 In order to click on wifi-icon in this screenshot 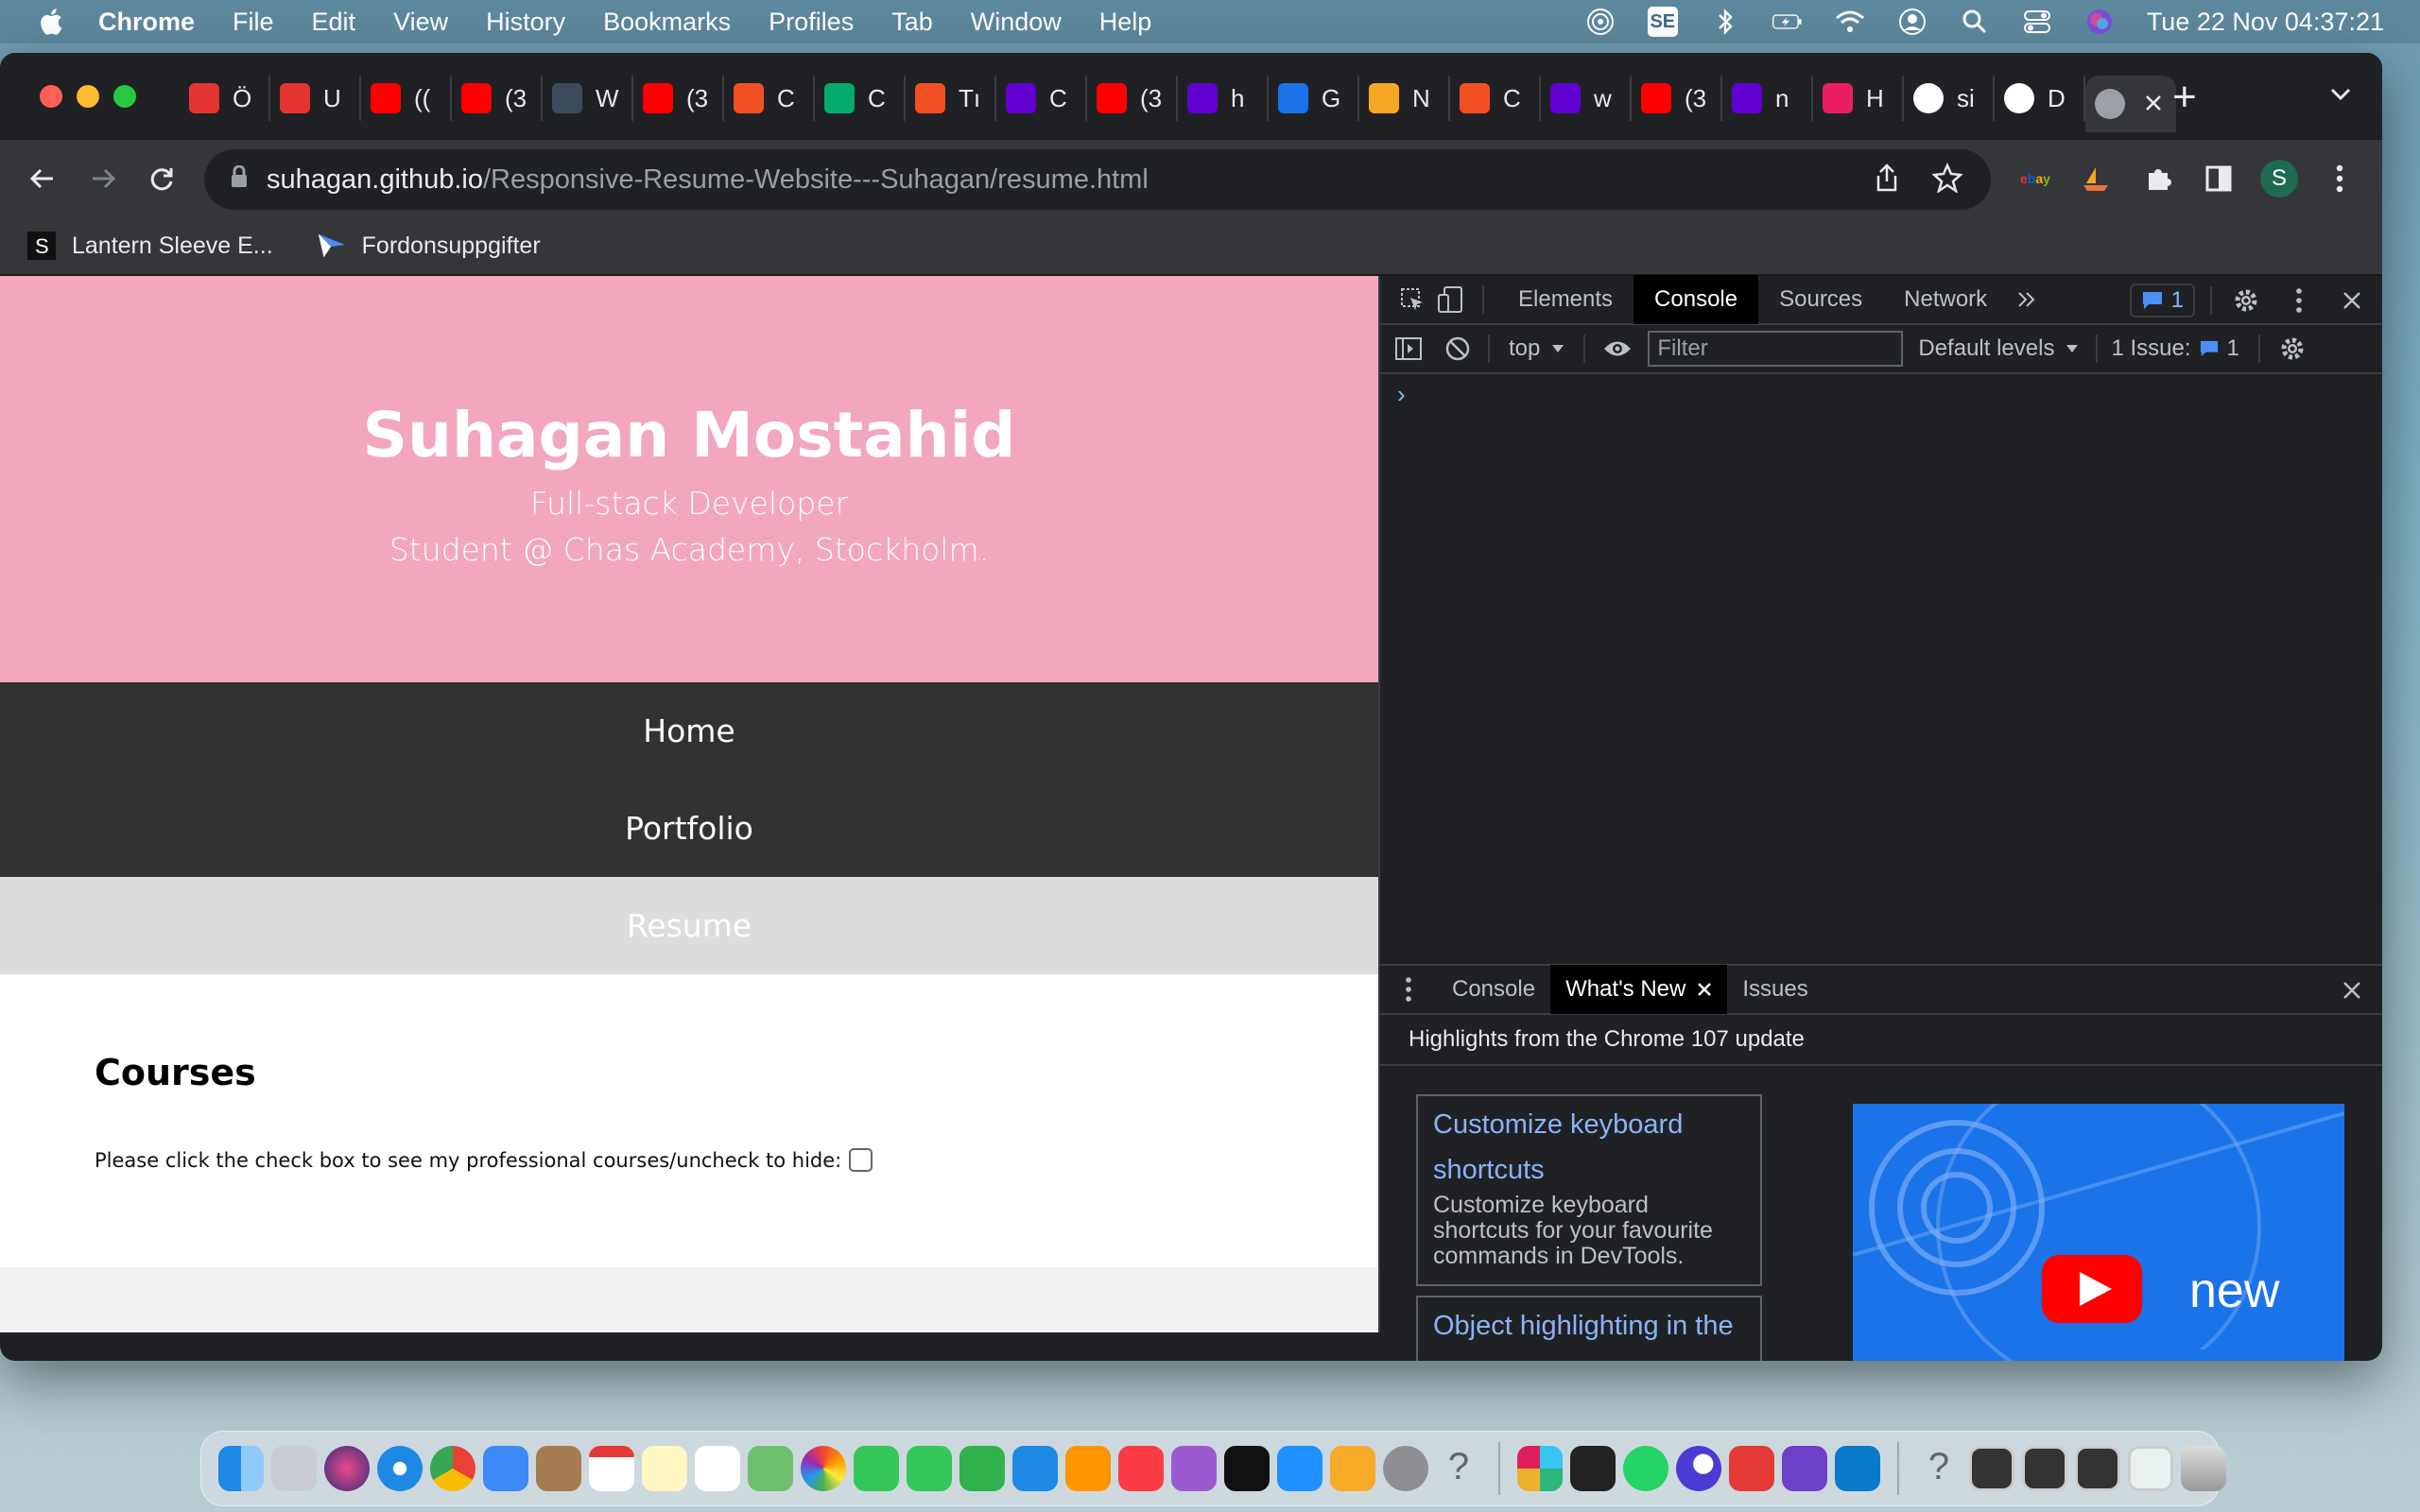, I will do `click(1850, 22)`.